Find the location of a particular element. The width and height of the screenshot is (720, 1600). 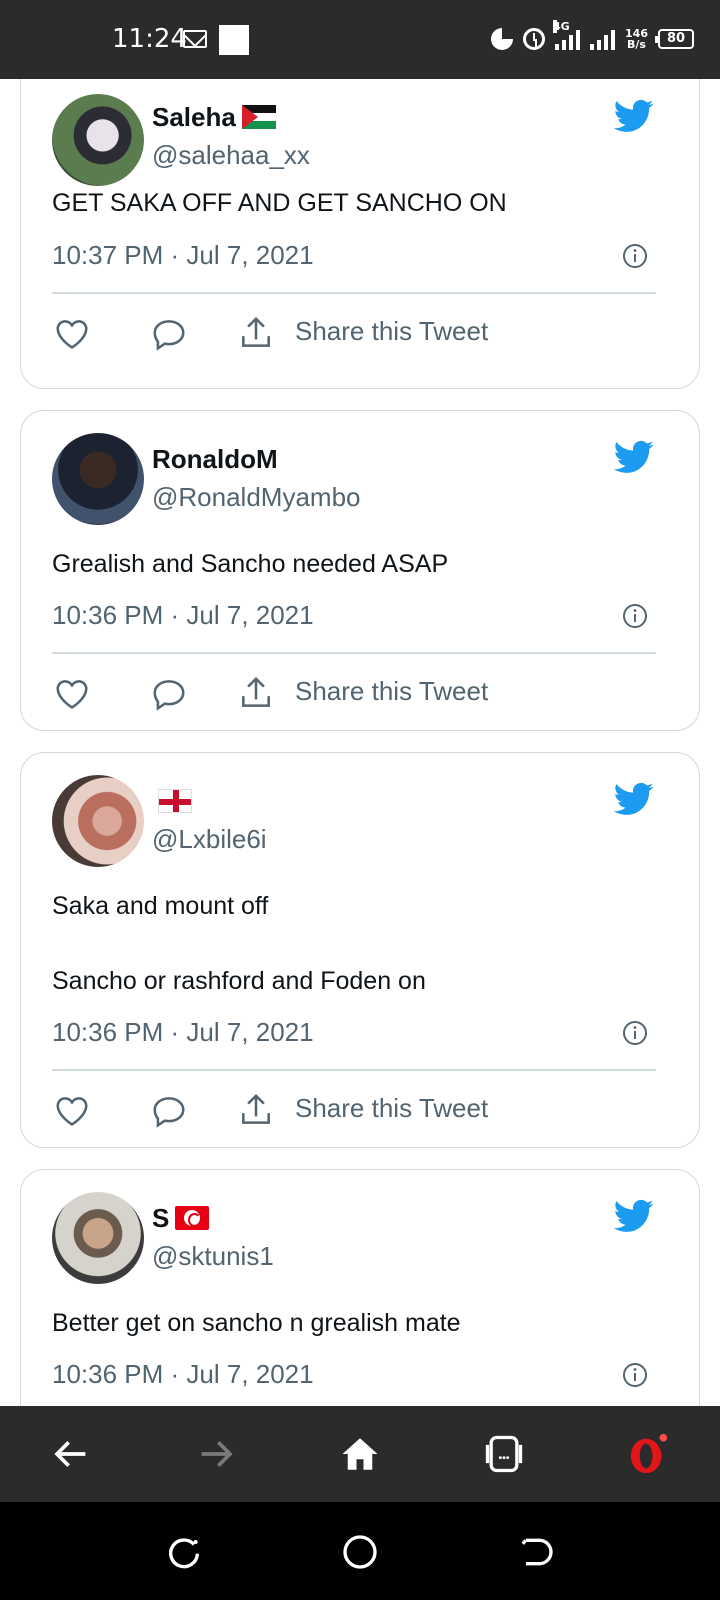

author-name: RonaldoM is located at coordinates (215, 459).